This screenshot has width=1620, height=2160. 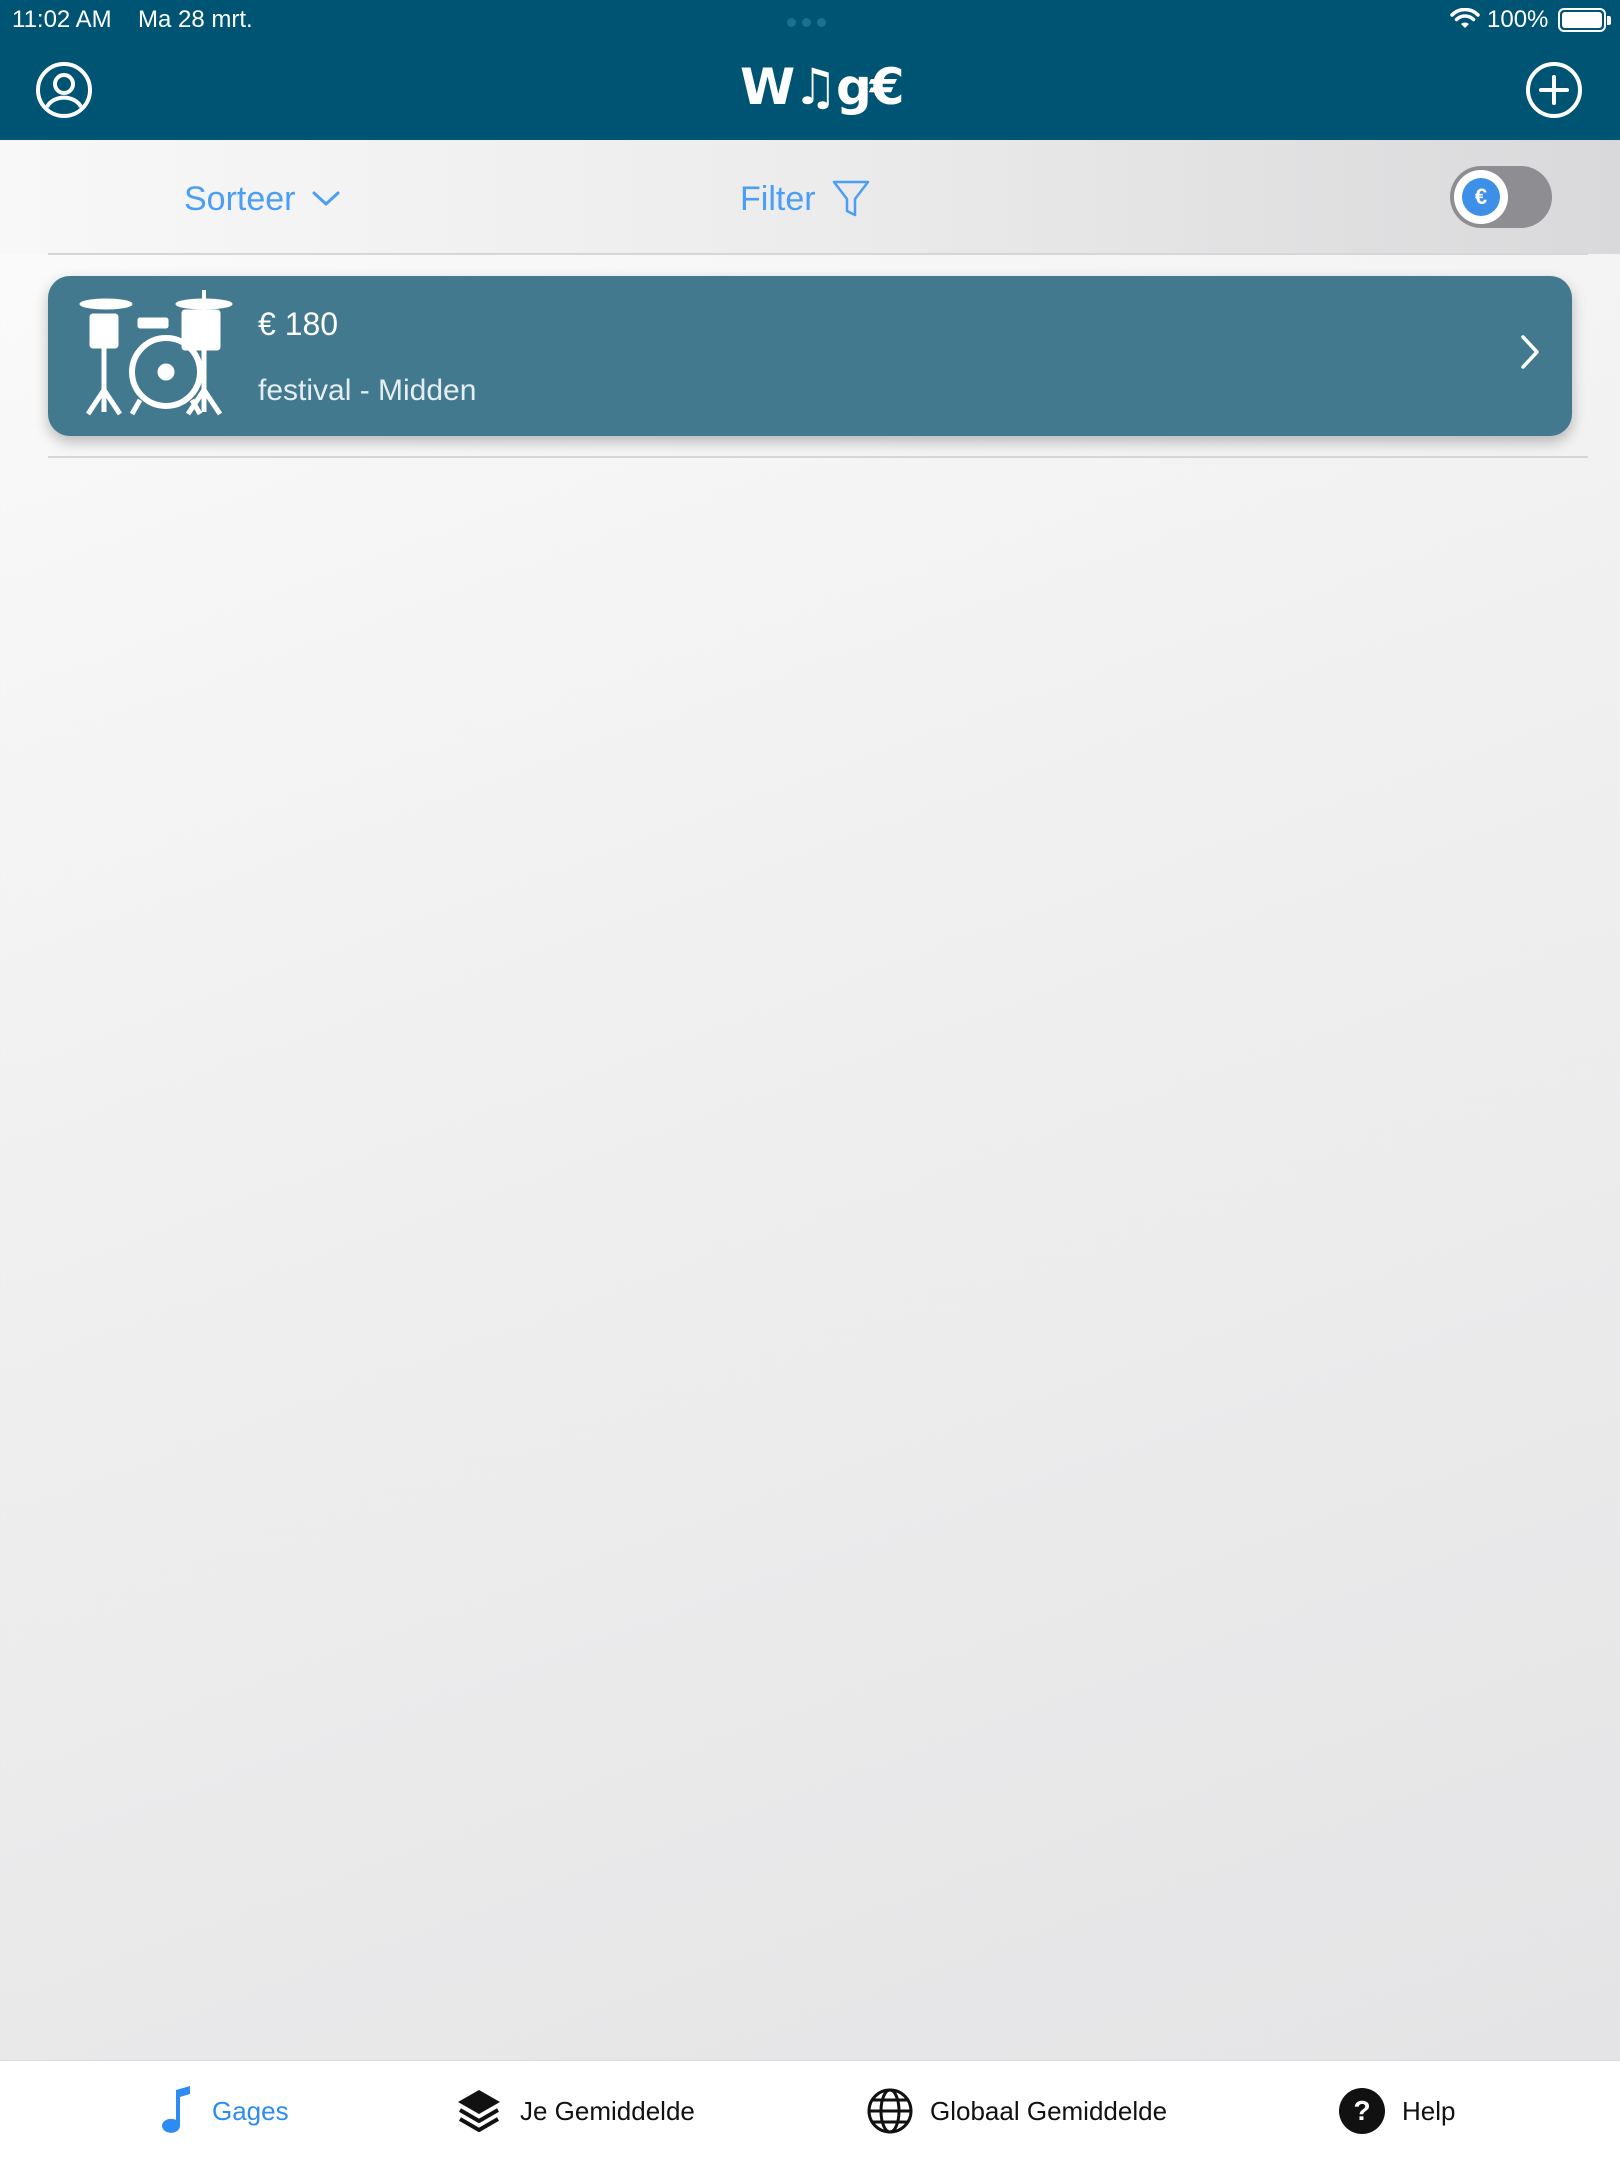 What do you see at coordinates (325, 198) in the screenshot?
I see `chevron-down-icon` at bounding box center [325, 198].